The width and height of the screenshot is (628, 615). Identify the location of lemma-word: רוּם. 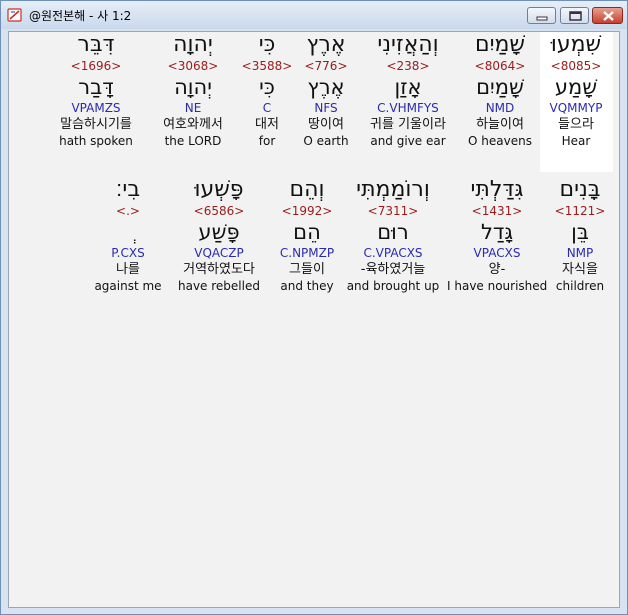
(393, 232).